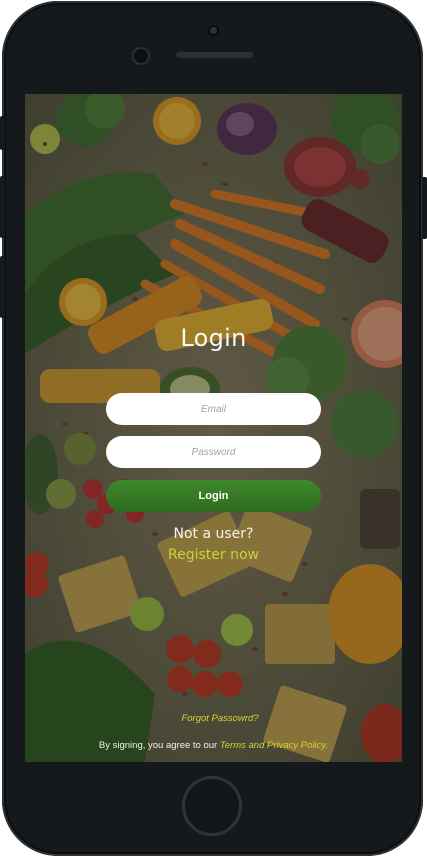  Describe the element at coordinates (213, 718) in the screenshot. I see `forgot-password-link: Forgot Passowrd?` at that location.